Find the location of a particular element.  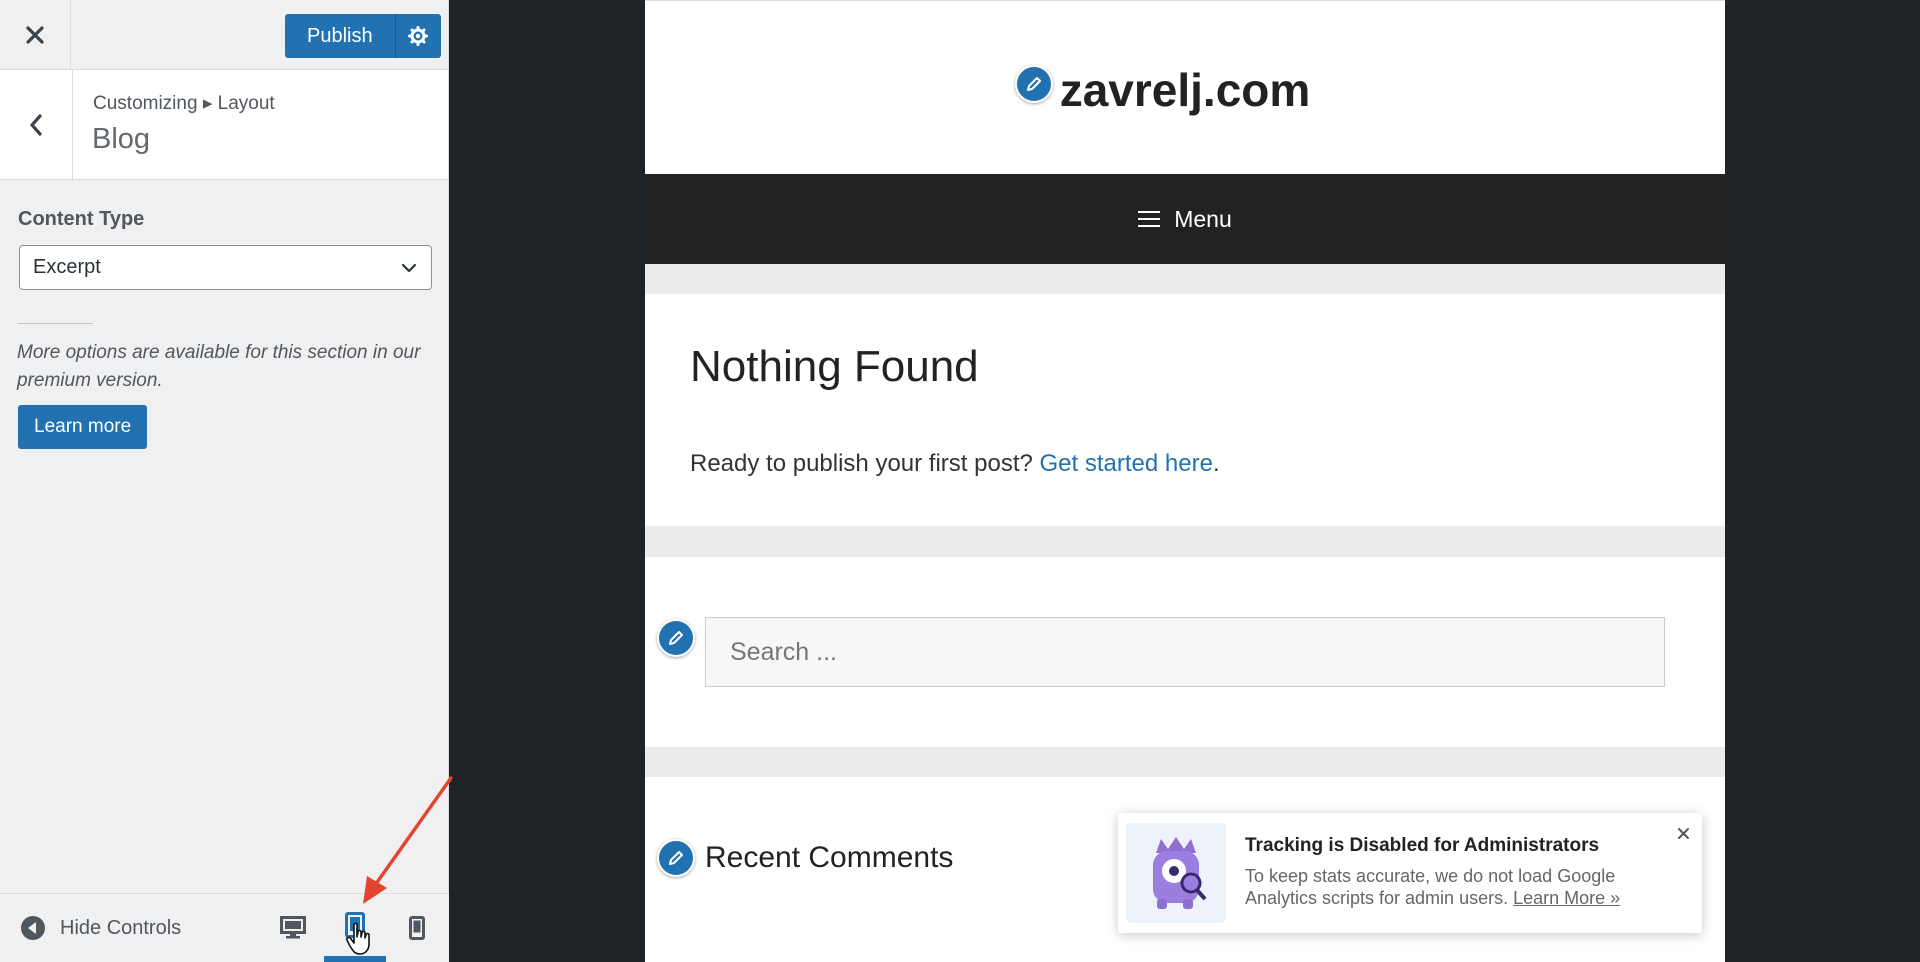

chevron-left-icon is located at coordinates (36, 125).